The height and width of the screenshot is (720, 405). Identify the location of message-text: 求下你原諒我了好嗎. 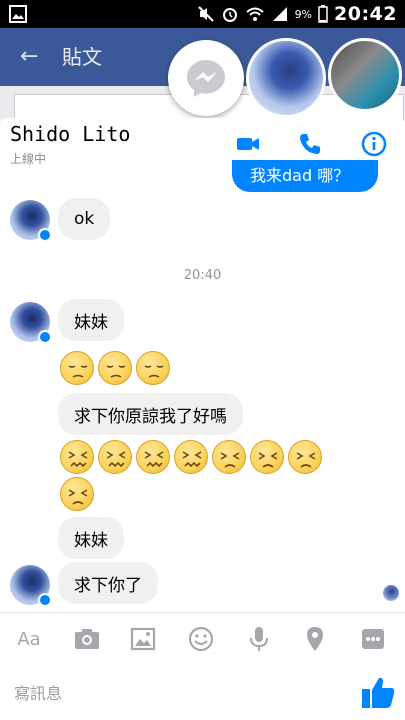
(150, 416).